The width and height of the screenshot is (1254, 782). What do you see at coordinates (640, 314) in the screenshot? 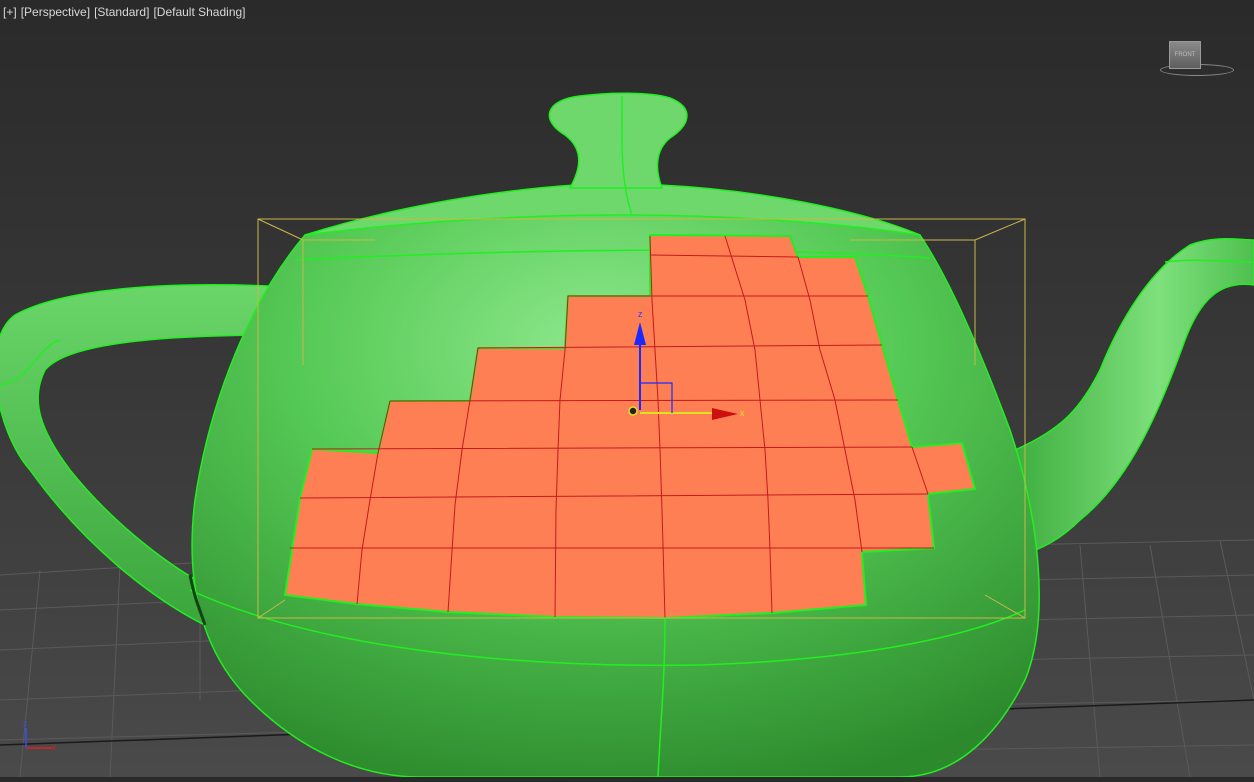
I see `gizmo-z-label: z` at bounding box center [640, 314].